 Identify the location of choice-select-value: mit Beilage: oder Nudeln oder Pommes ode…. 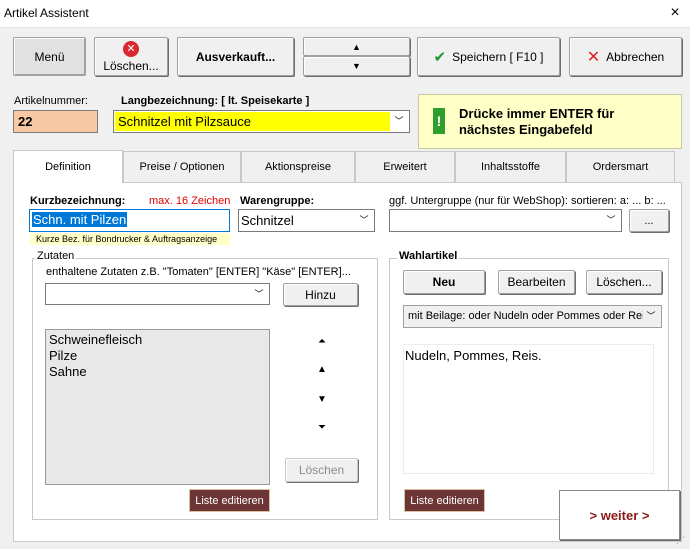
(529, 316).